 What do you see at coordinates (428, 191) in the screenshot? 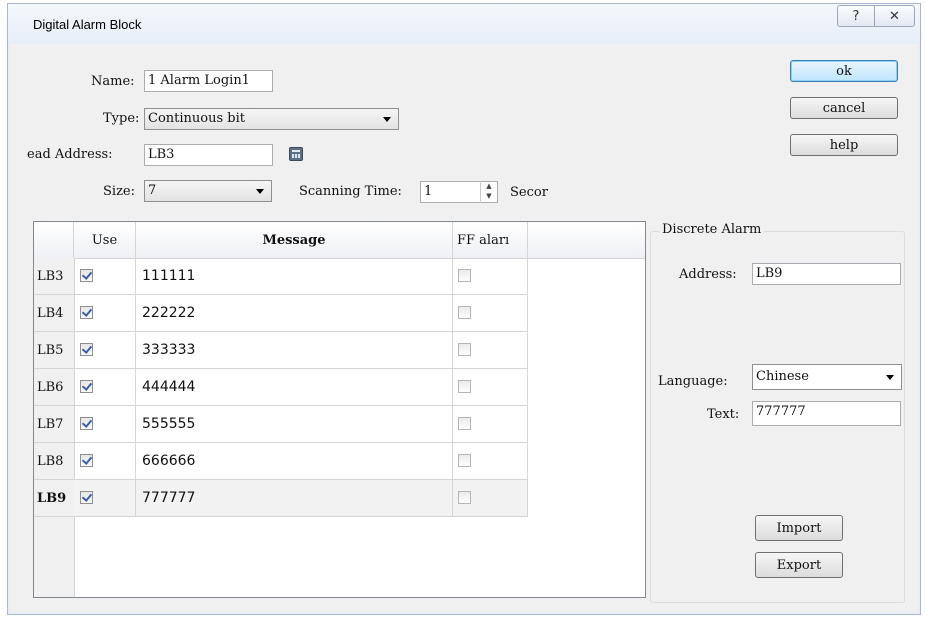
I see `scanning-time-value: 1` at bounding box center [428, 191].